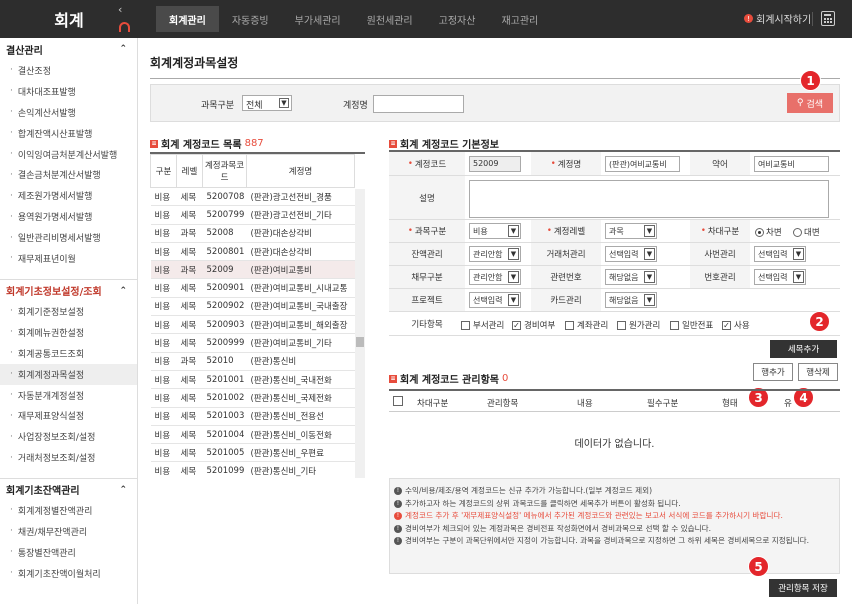  I want to click on dept-checkbox: 부서관리, so click(482, 325).